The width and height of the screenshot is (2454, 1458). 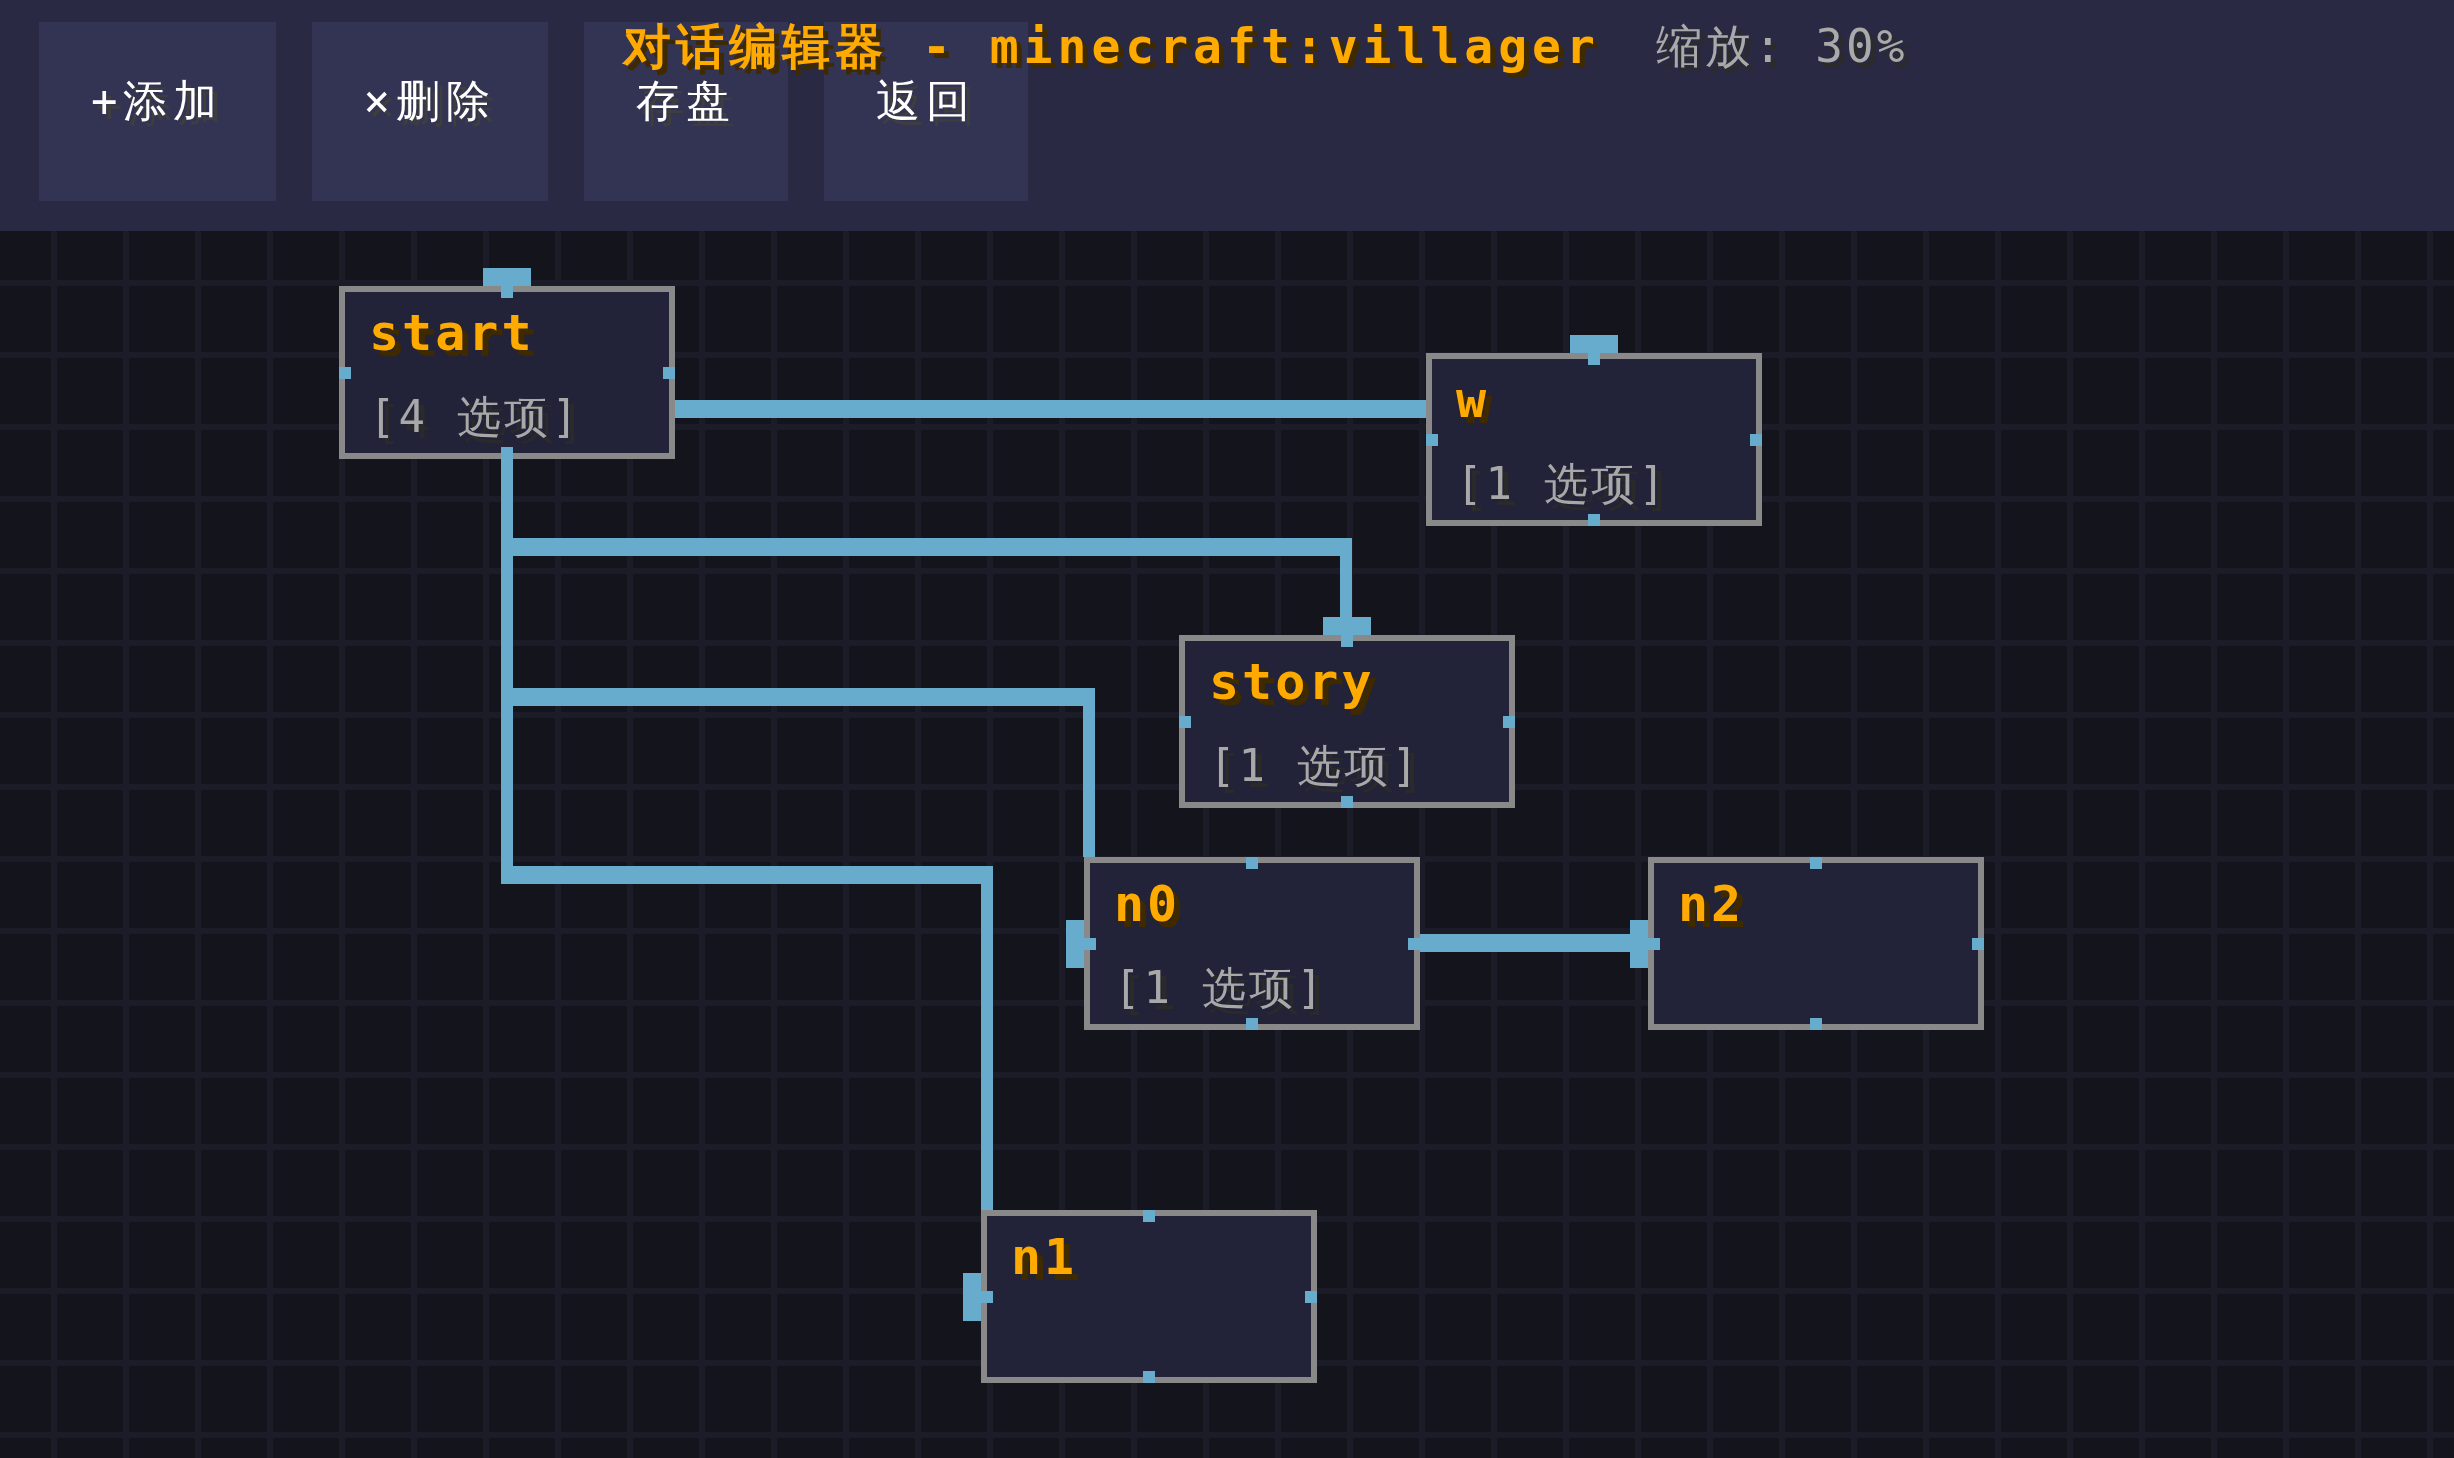 I want to click on toolbar-button: ×删除, so click(x=429, y=111).